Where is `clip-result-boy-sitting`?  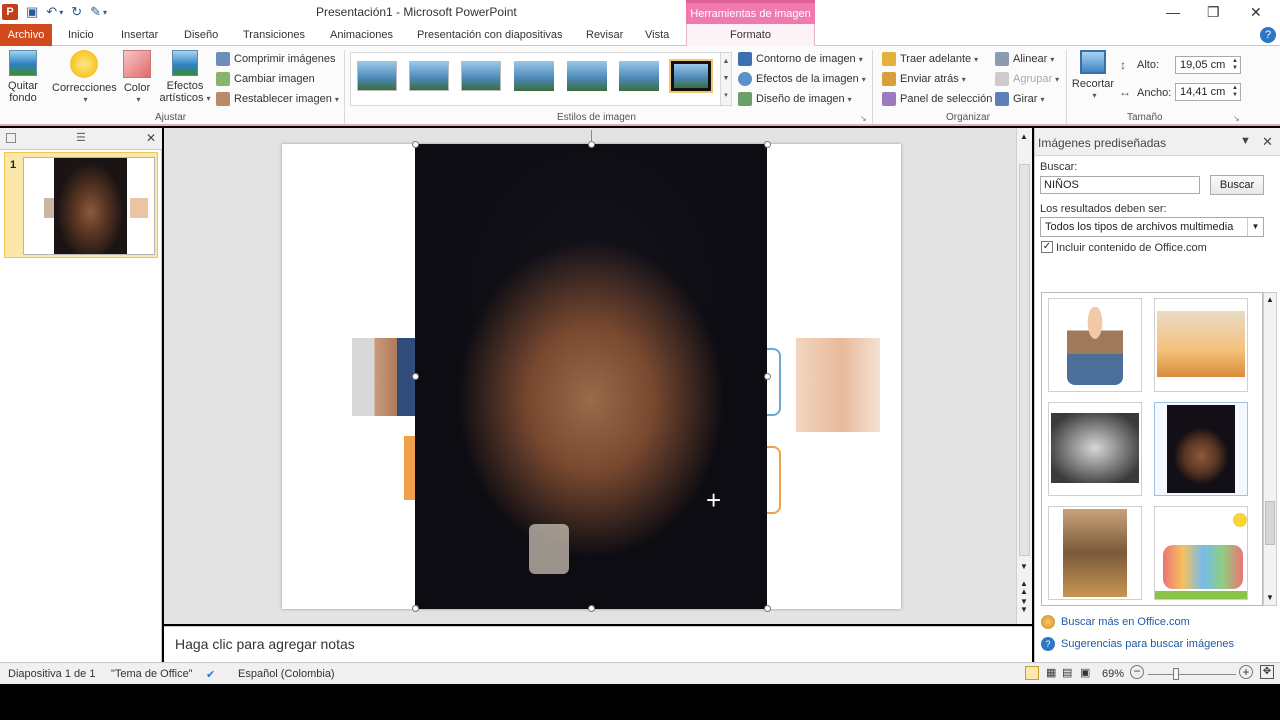 clip-result-boy-sitting is located at coordinates (1095, 345).